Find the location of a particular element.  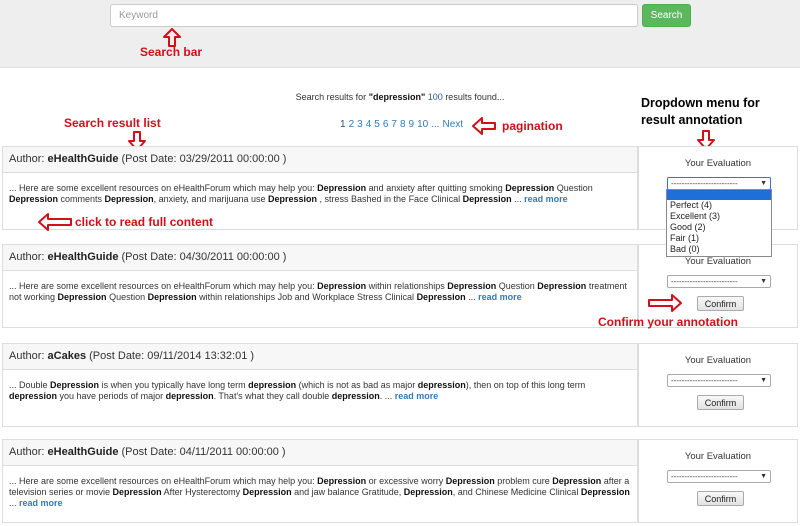

pagination-annotation: pagination is located at coordinates (532, 126).